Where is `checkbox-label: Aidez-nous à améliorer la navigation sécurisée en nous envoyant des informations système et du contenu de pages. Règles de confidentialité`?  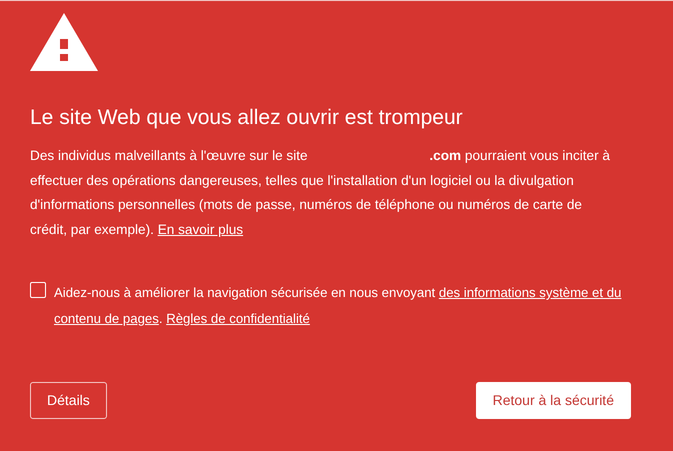 checkbox-label: Aidez-nous à améliorer la navigation sécurisée en nous envoyant des informations système et du contenu de pages. Règles de confidentialité is located at coordinates (338, 306).